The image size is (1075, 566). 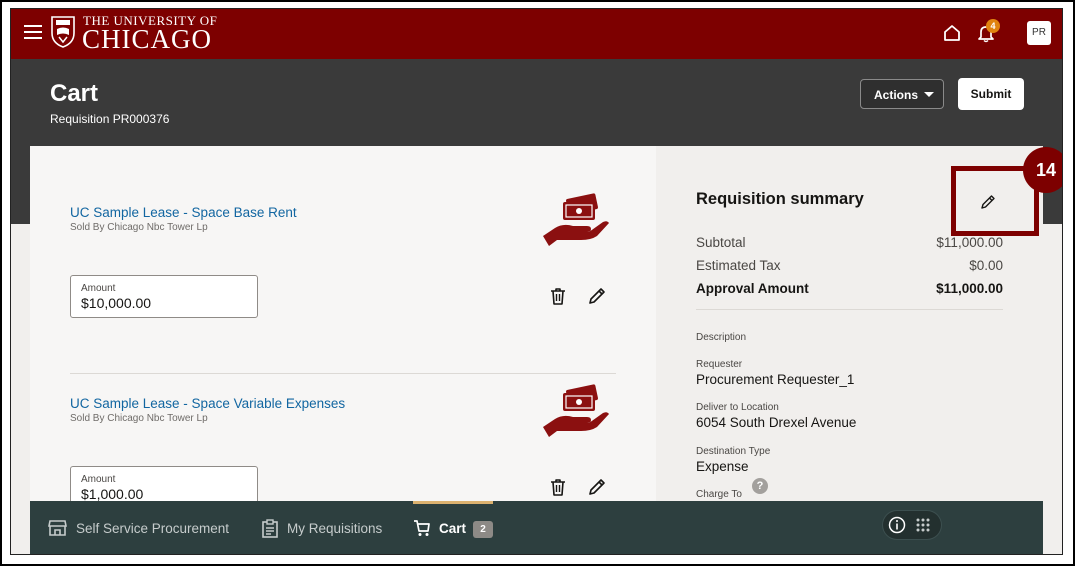 What do you see at coordinates (422, 528) in the screenshot?
I see `cart-icon` at bounding box center [422, 528].